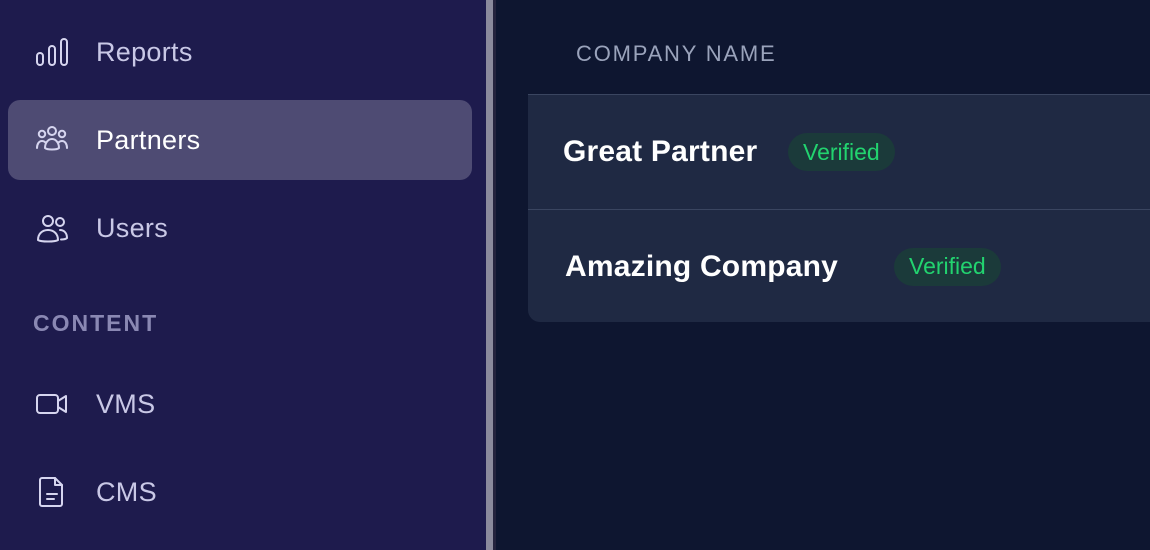 The height and width of the screenshot is (550, 1150). I want to click on sidebar-item-users: Users, so click(240, 228).